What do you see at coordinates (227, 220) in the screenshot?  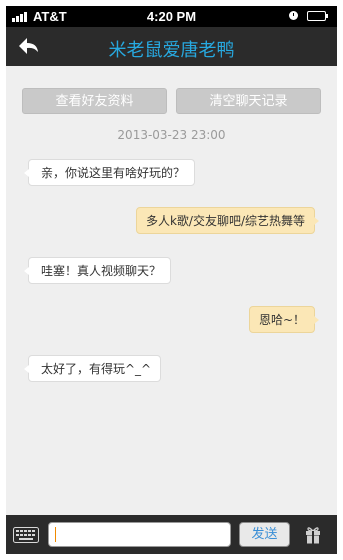 I see `outgoing-message: 多人k歌/交友聊吧/综艺热舞等` at bounding box center [227, 220].